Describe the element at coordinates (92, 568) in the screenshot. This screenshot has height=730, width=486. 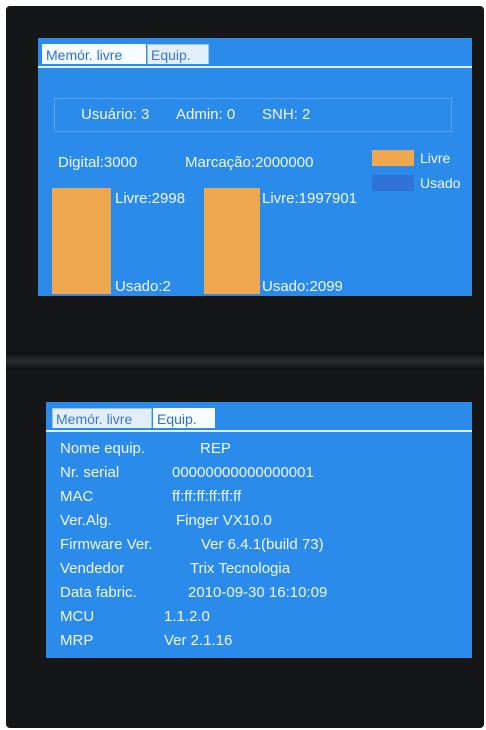
I see `info-key: Vendedor` at that location.